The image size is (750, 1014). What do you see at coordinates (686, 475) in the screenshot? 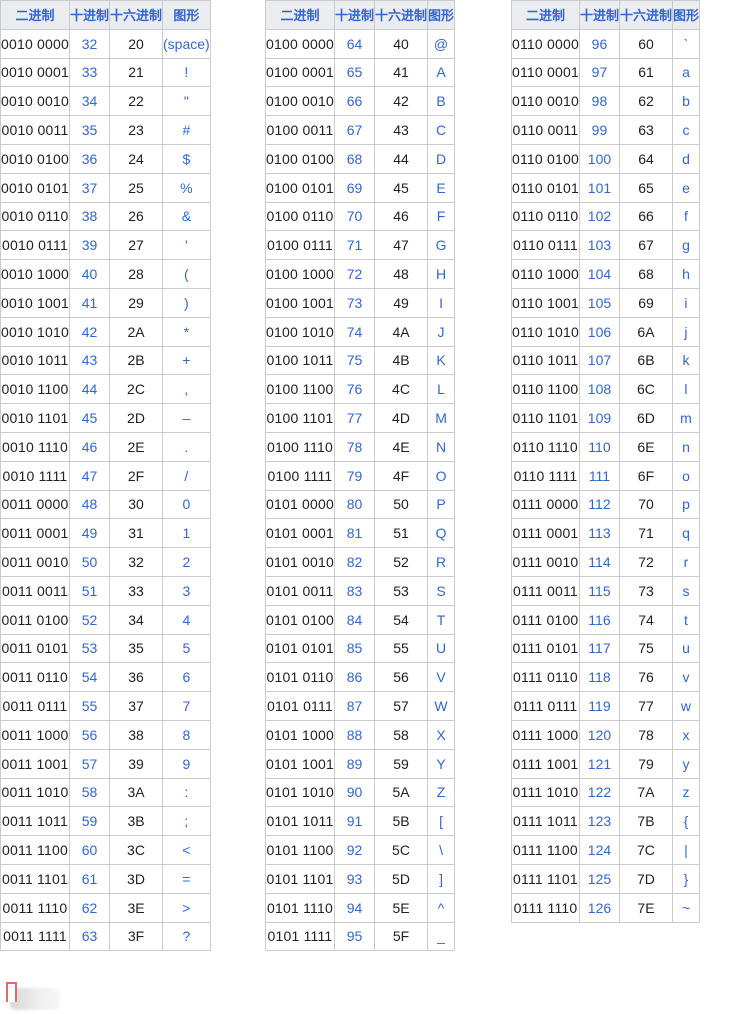
I see `glyph-cell: o` at bounding box center [686, 475].